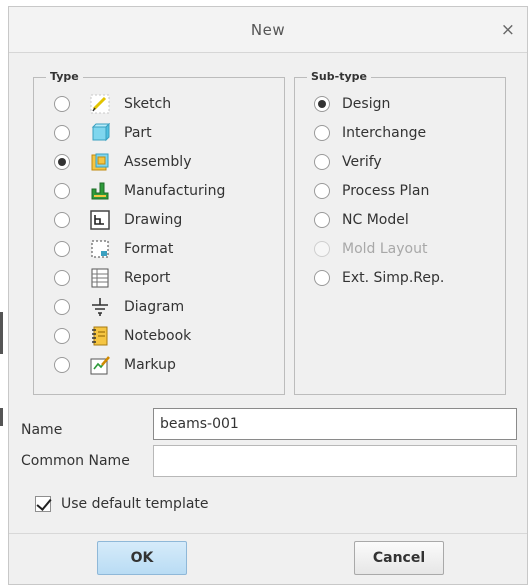 Image resolution: width=528 pixels, height=585 pixels. I want to click on radio-manufacturing, so click(62, 191).